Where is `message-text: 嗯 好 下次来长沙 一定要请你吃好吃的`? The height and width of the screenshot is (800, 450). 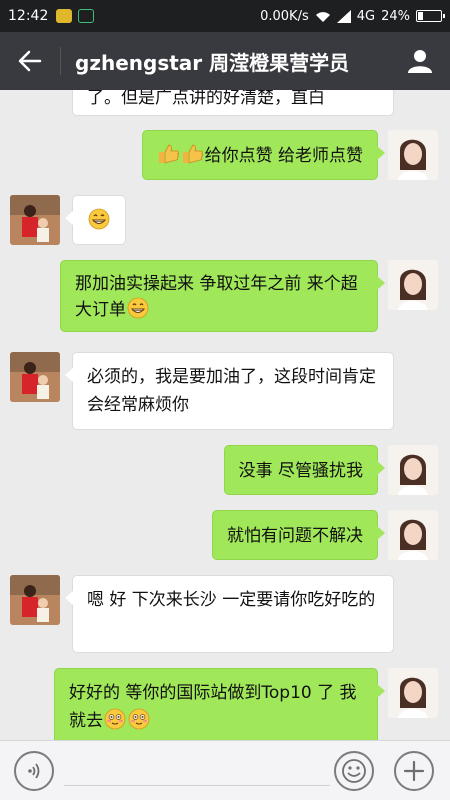
message-text: 嗯 好 下次来长沙 一定要请你吃好吃的 is located at coordinates (231, 600).